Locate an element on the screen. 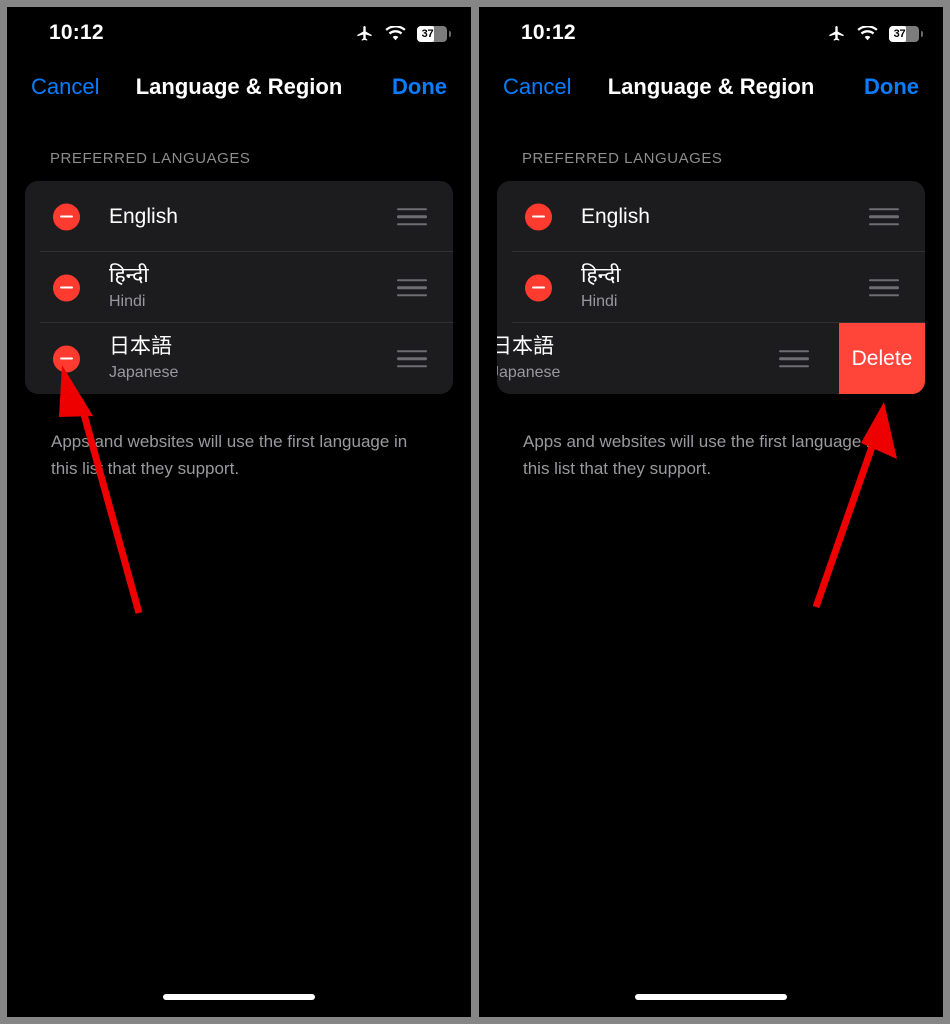 The width and height of the screenshot is (950, 1024). list-item: 日本語 Japanese is located at coordinates (239, 358).